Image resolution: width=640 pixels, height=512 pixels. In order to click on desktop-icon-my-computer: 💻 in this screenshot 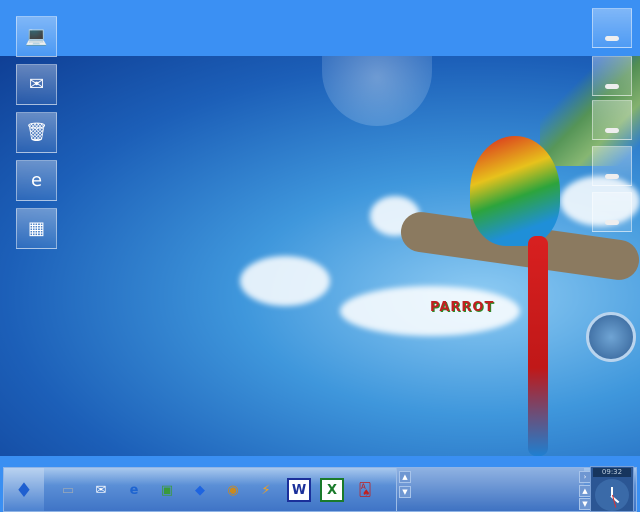, I will do `click(36, 36)`.